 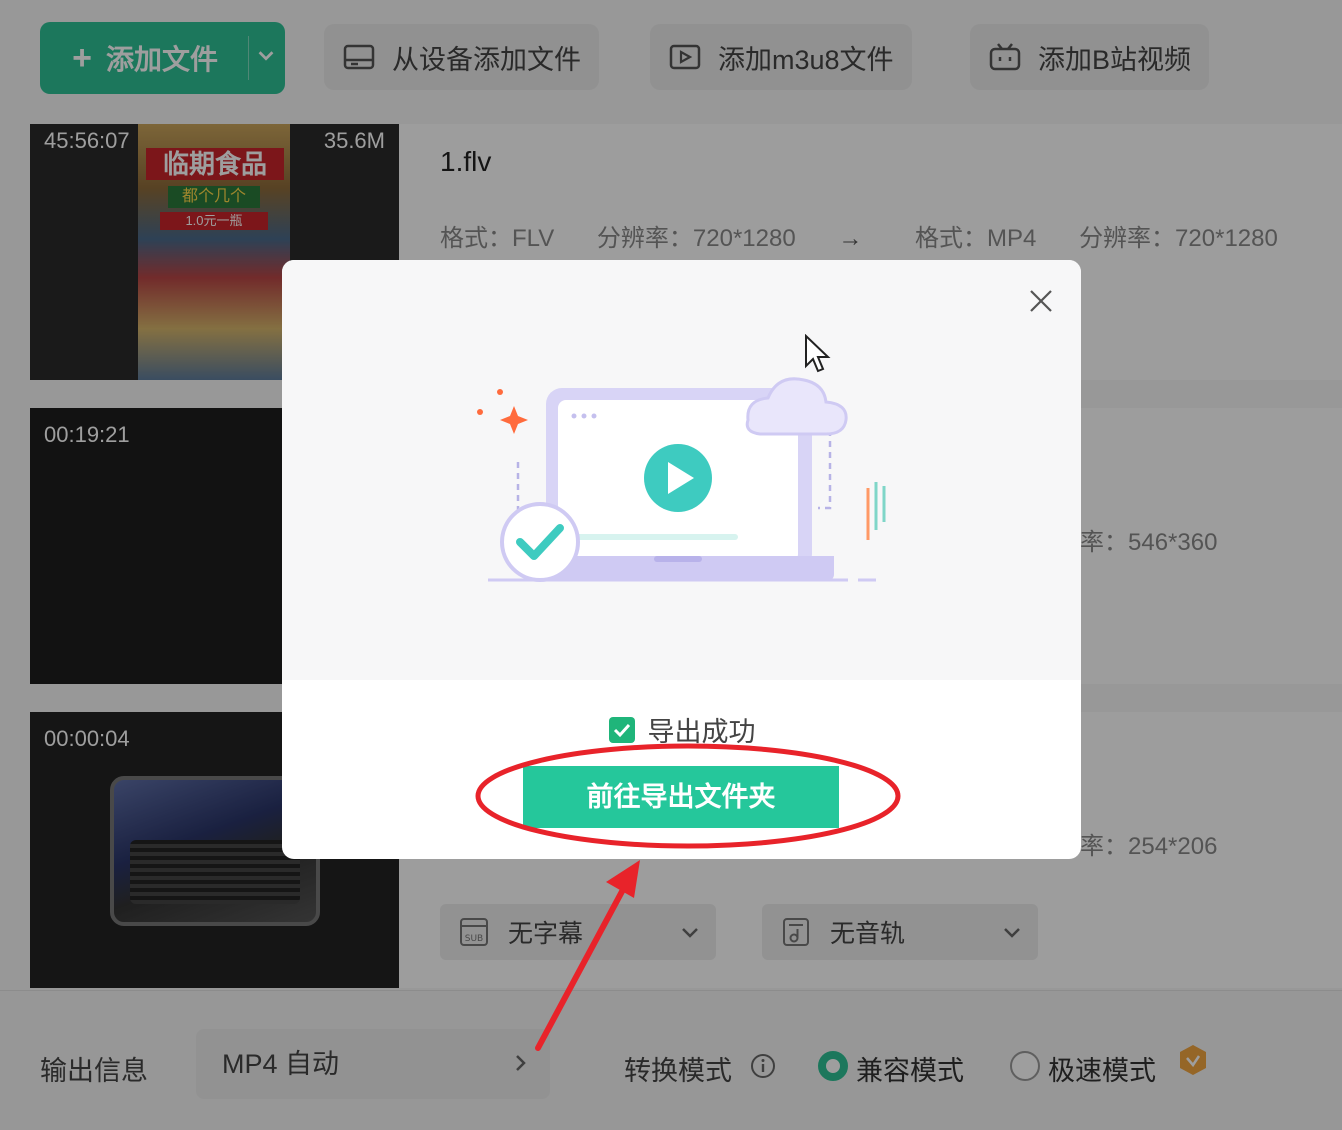 What do you see at coordinates (701, 732) in the screenshot?
I see `export-success-text: 导出成功` at bounding box center [701, 732].